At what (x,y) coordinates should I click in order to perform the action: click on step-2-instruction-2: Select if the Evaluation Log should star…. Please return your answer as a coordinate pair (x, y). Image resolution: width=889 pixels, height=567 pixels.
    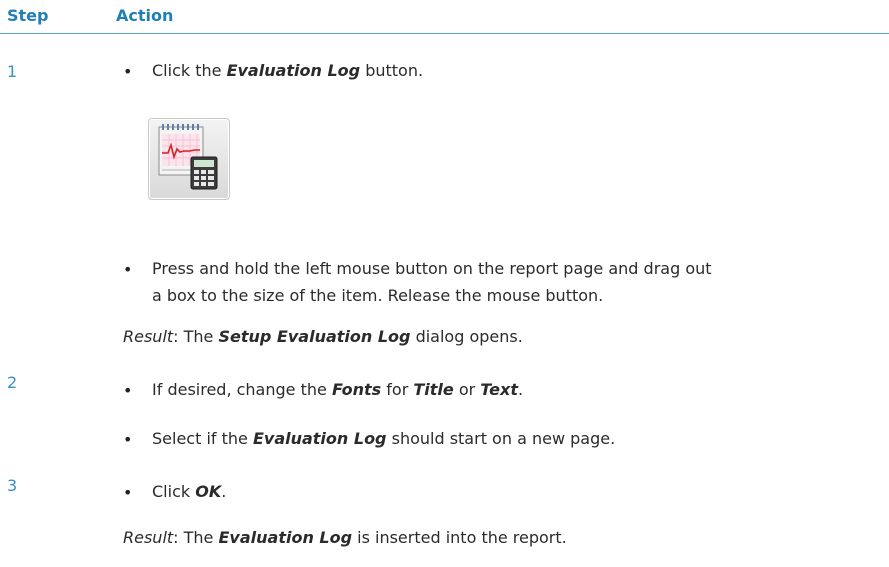
    Looking at the image, I should click on (384, 438).